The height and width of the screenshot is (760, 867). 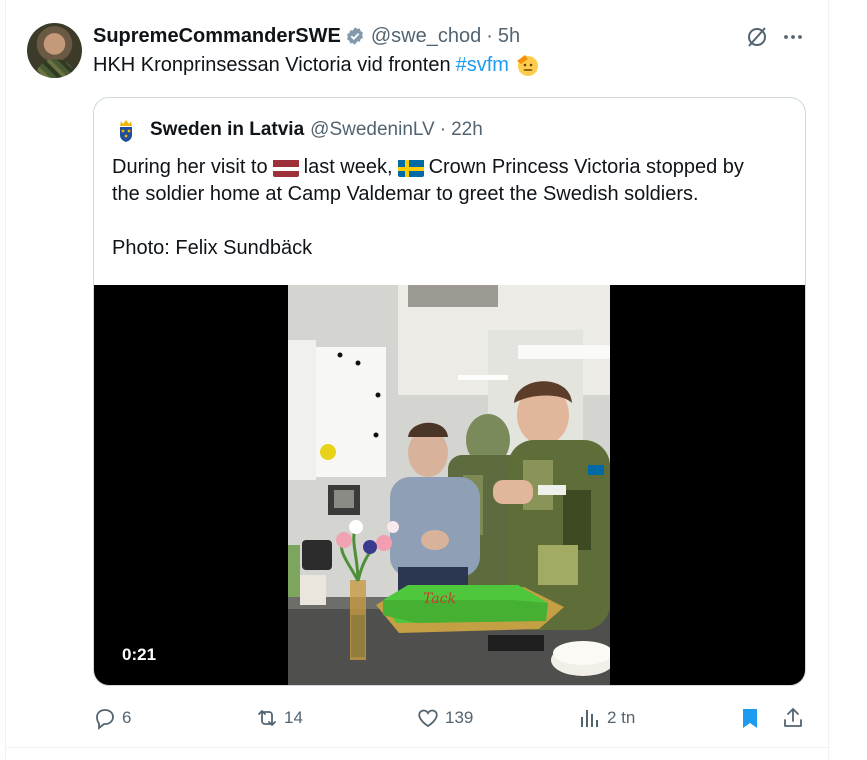 What do you see at coordinates (190, 167) in the screenshot?
I see `quoted-text-part: During her visit to` at bounding box center [190, 167].